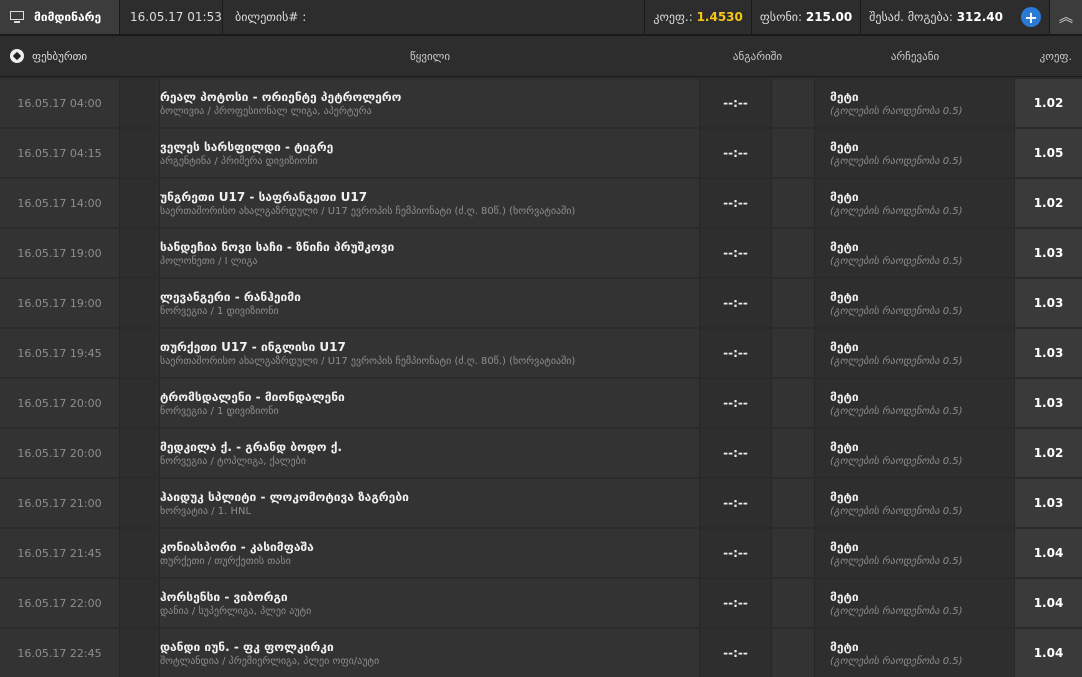 The width and height of the screenshot is (1082, 677). Describe the element at coordinates (236, 611) in the screenshot. I see `event-league: დანია / სუპერლიგა, პლეი აუტი` at that location.